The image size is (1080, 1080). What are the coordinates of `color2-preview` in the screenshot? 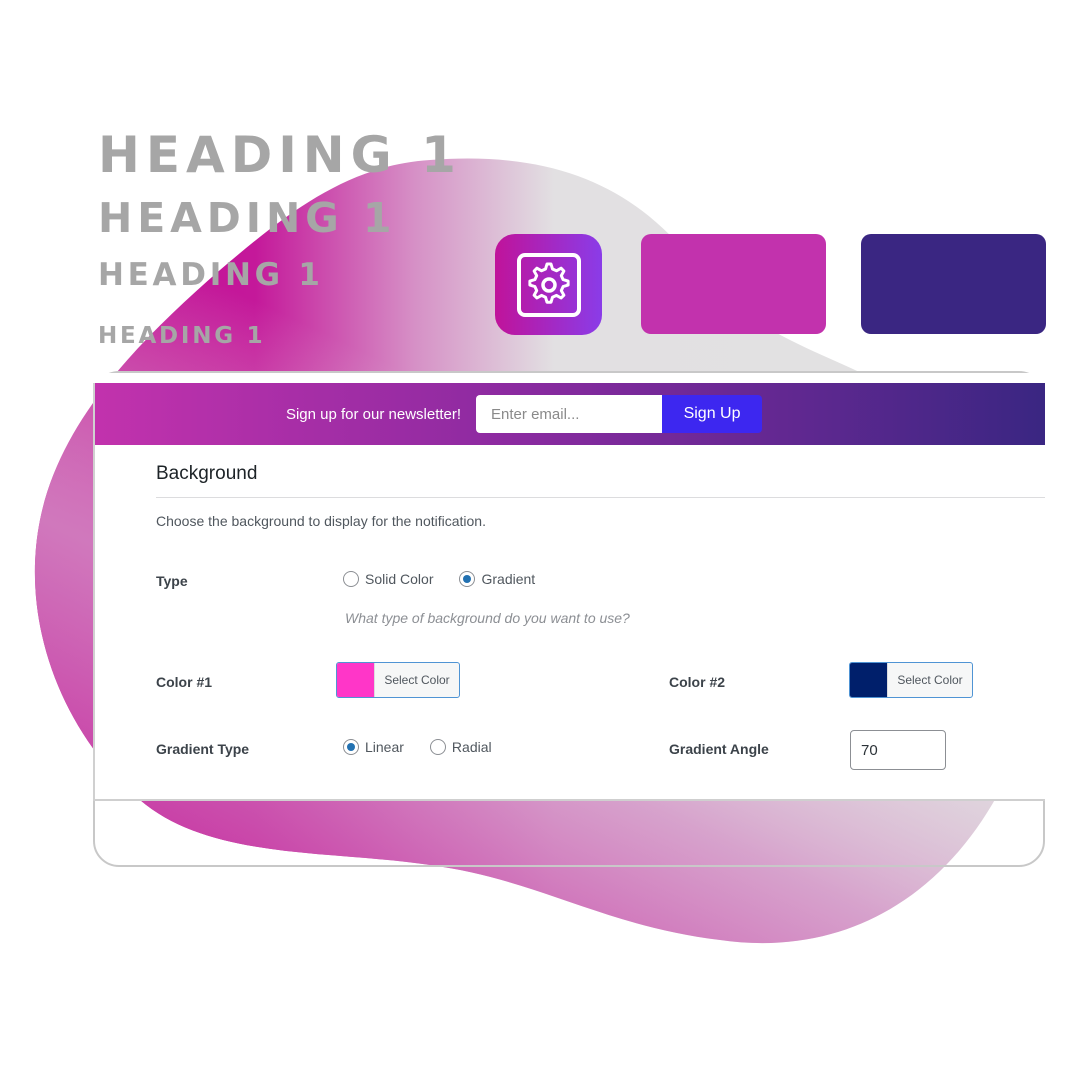 It's located at (868, 680).